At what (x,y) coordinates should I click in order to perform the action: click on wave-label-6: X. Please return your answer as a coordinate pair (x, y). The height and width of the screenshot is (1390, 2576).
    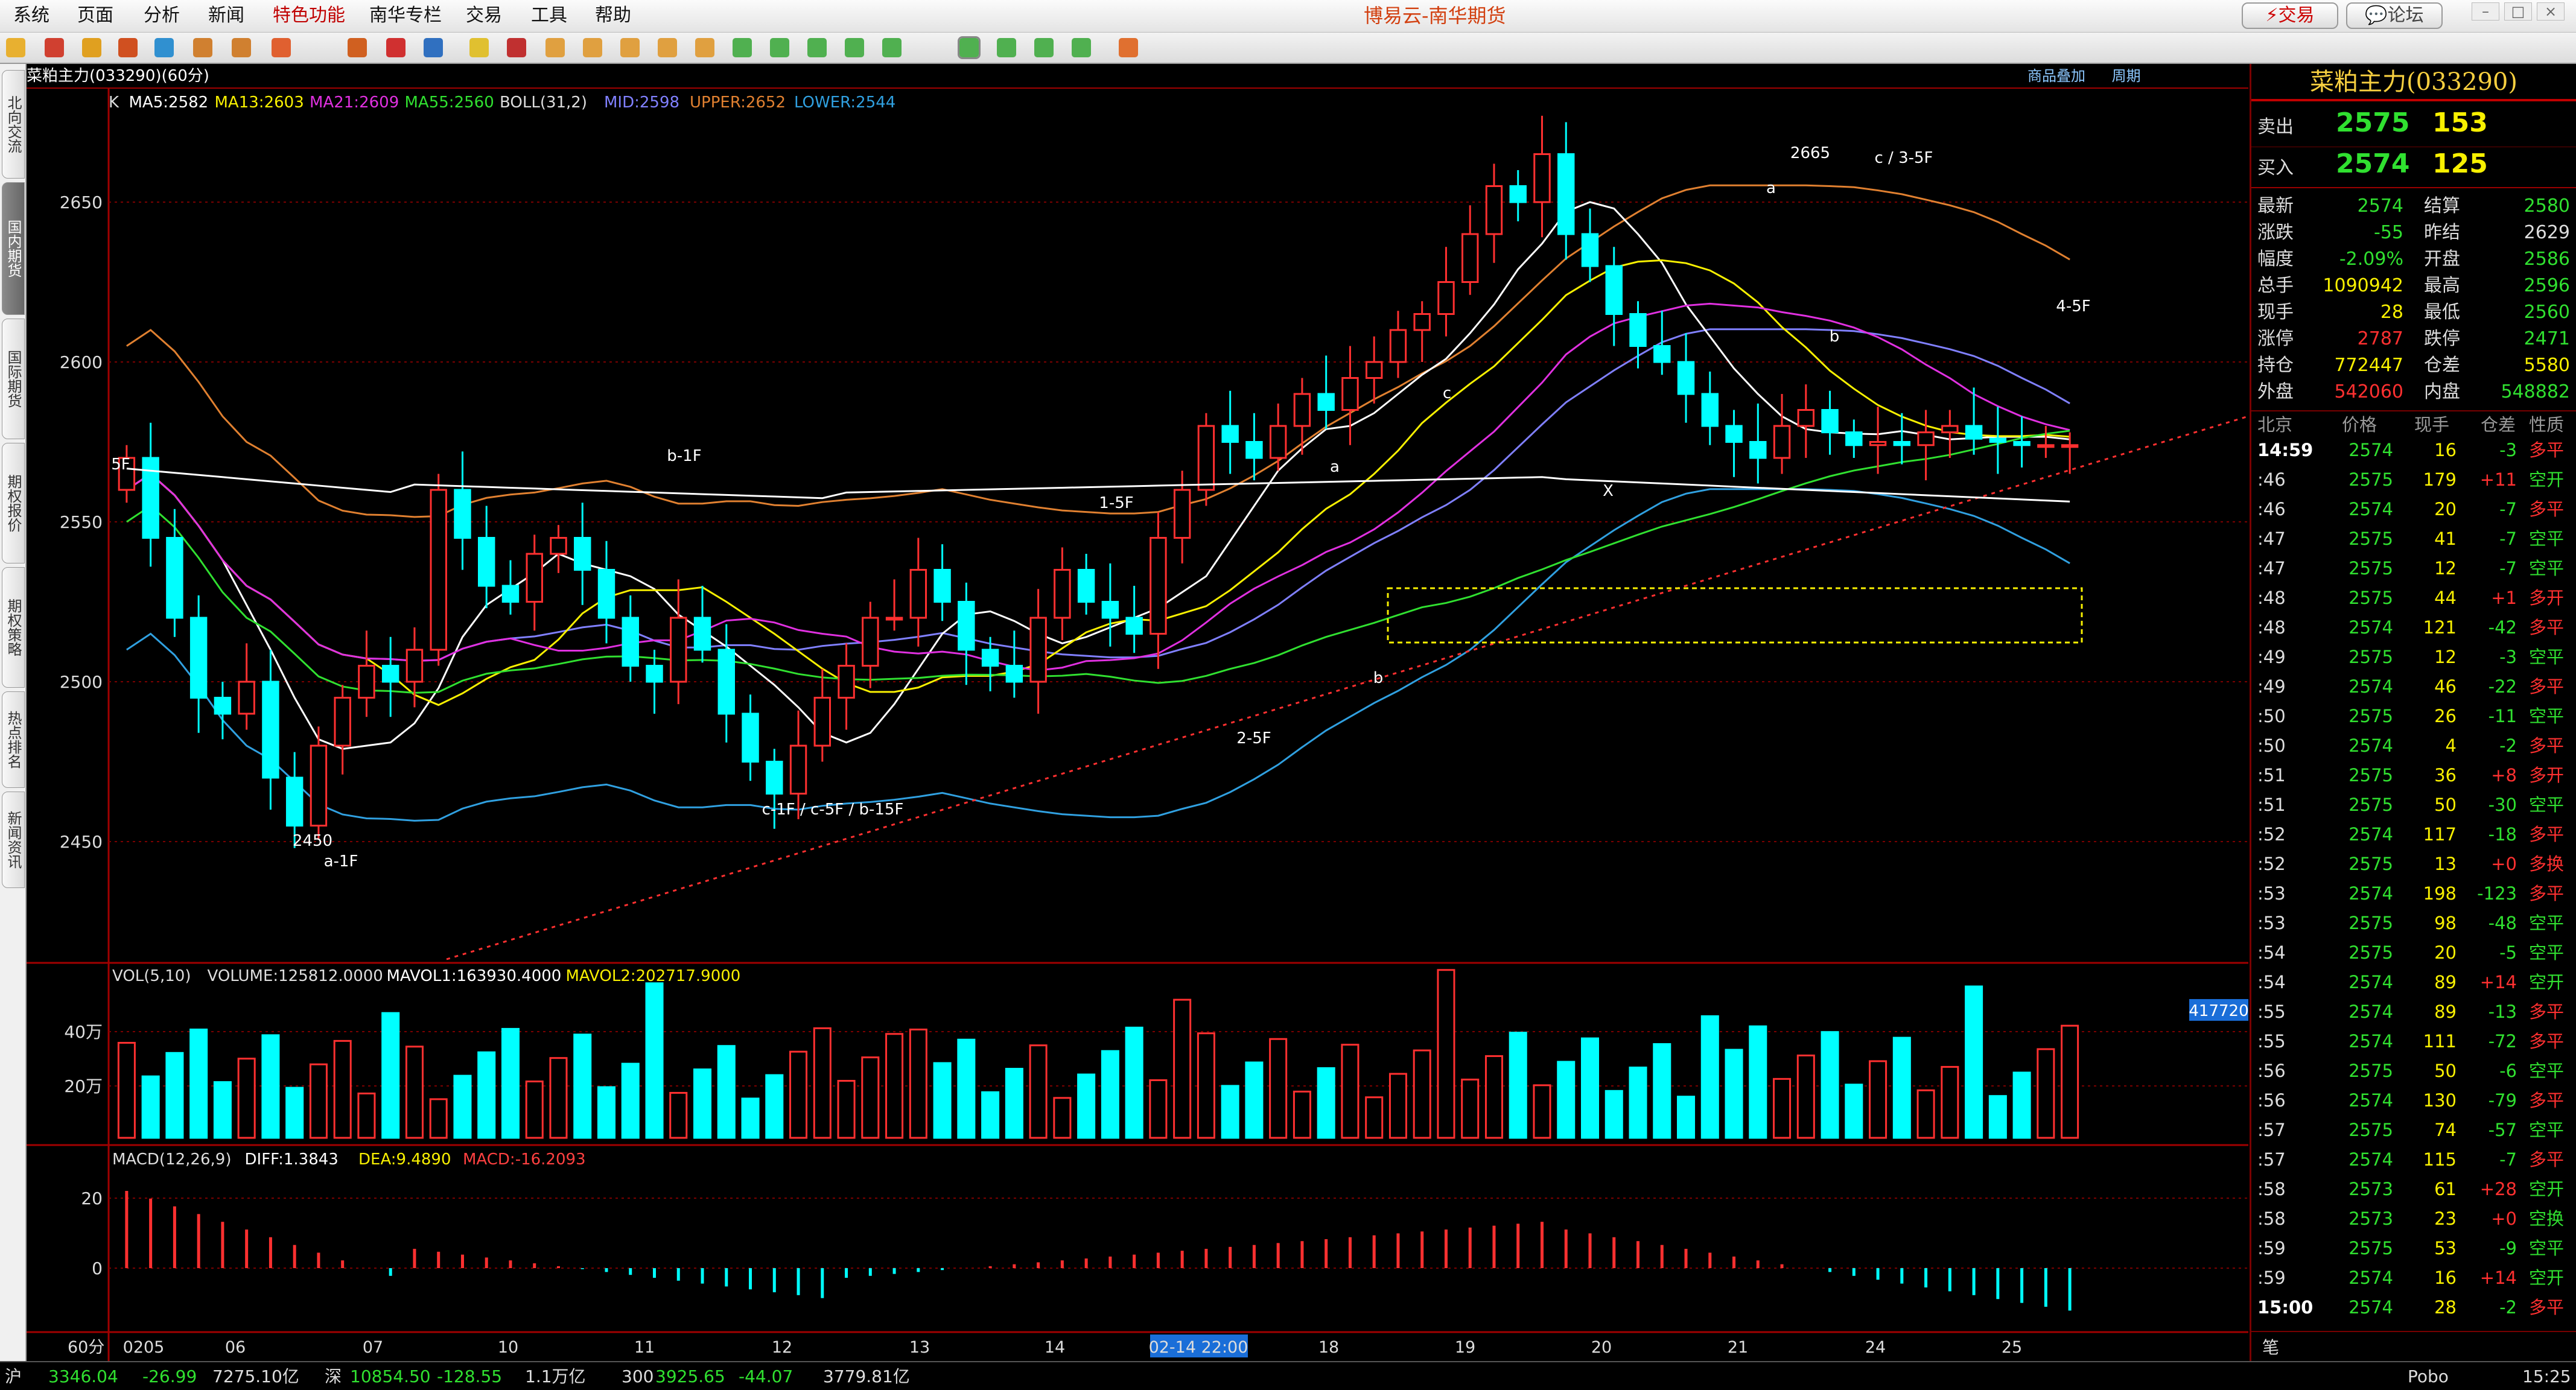
    Looking at the image, I should click on (1609, 491).